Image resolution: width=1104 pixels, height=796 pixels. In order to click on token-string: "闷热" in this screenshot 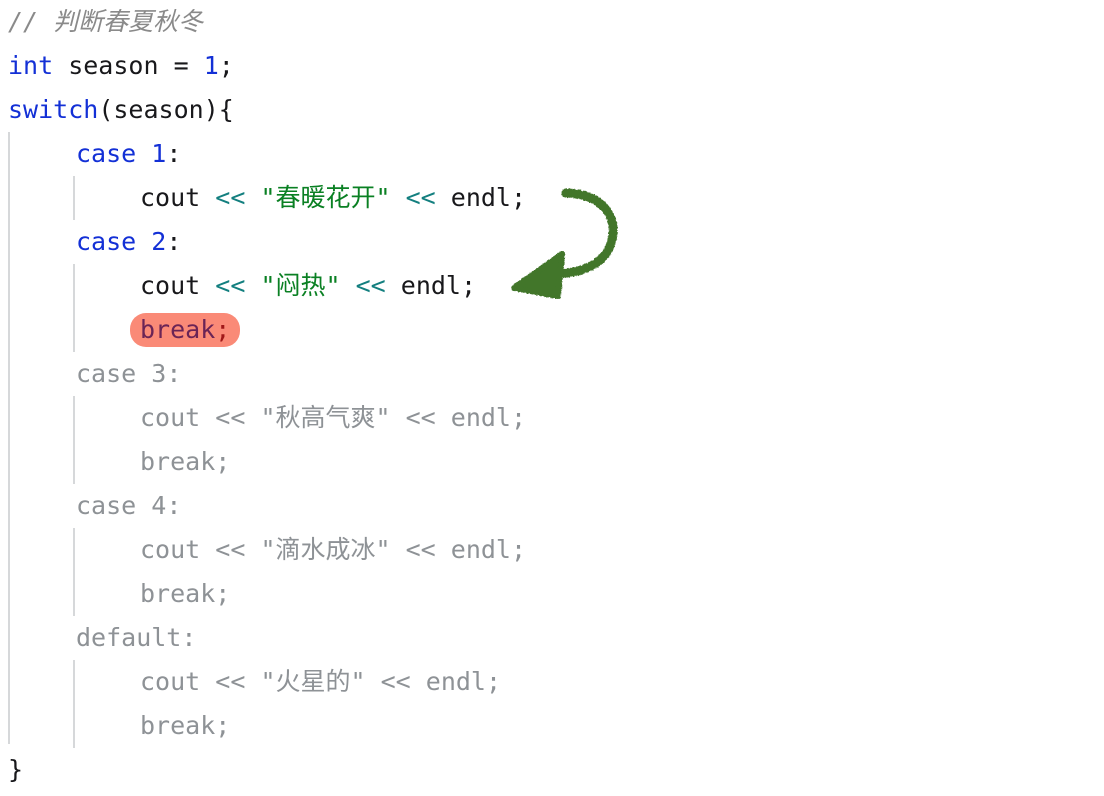, I will do `click(300, 285)`.